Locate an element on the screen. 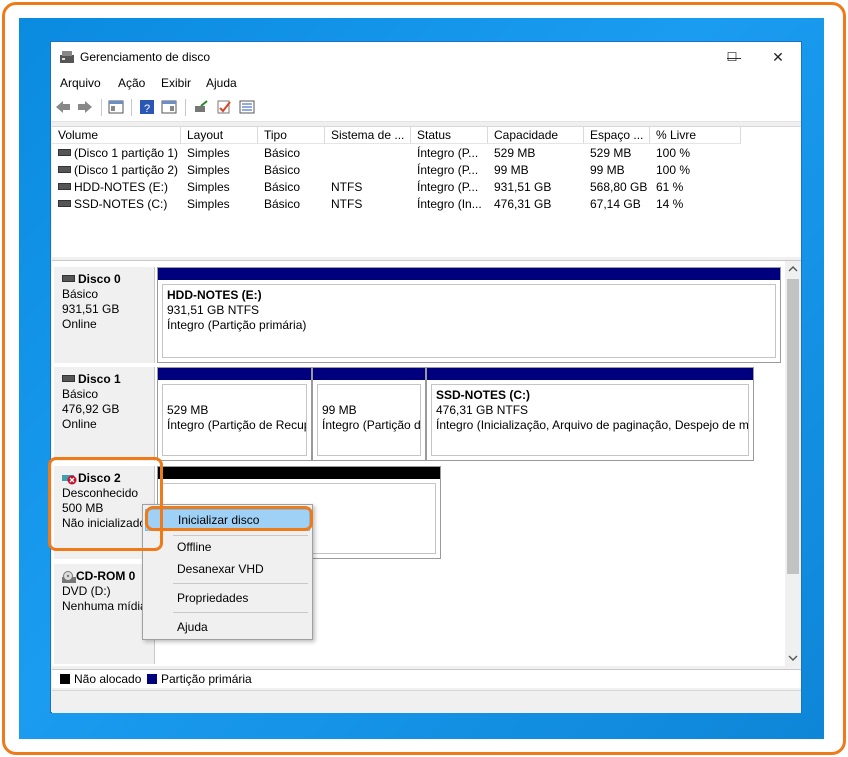  column-header-capacidade: Capacidade is located at coordinates (536, 135).